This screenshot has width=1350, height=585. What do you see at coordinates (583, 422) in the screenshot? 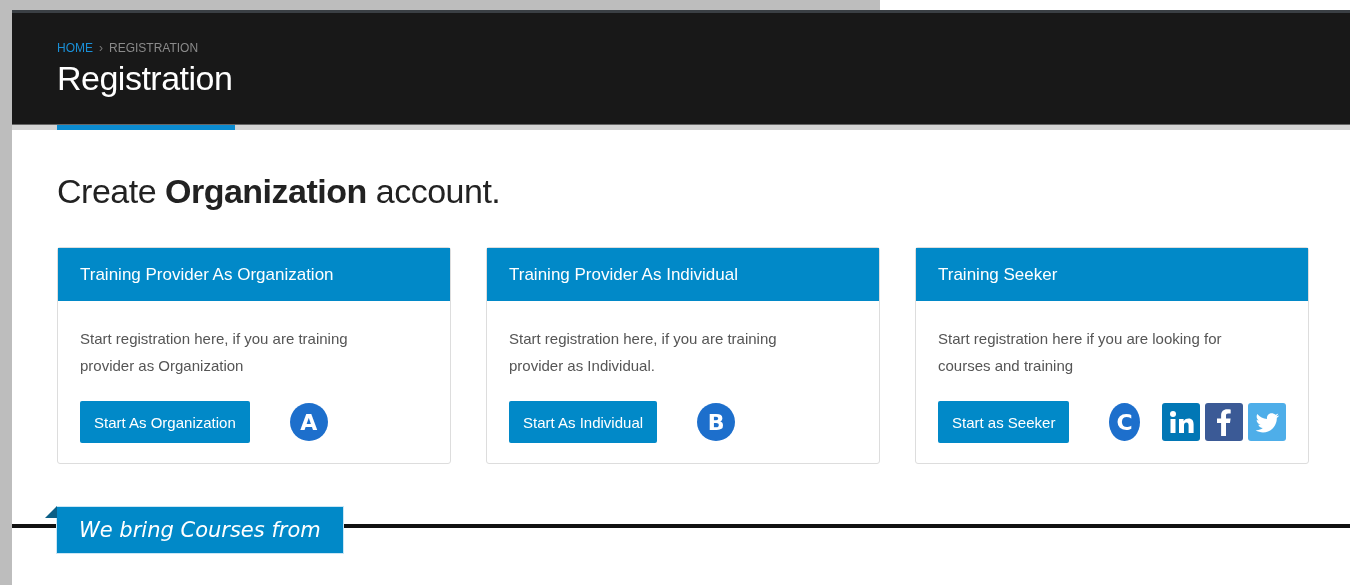
I see `start-button: Start As Individual` at bounding box center [583, 422].